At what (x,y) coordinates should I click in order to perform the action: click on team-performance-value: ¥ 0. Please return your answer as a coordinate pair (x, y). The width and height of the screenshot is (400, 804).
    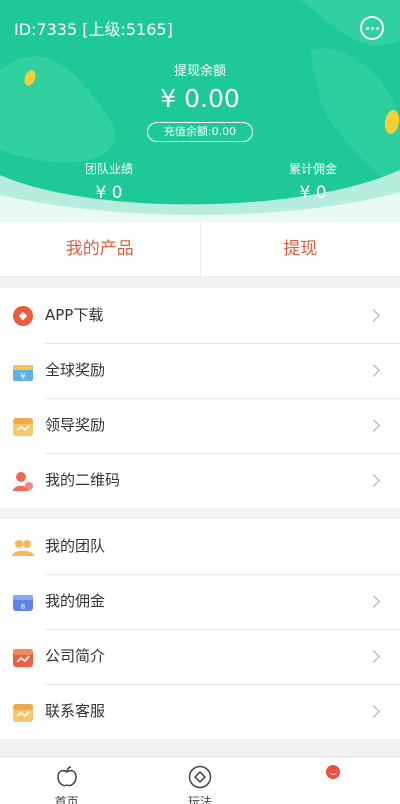
    Looking at the image, I should click on (109, 193).